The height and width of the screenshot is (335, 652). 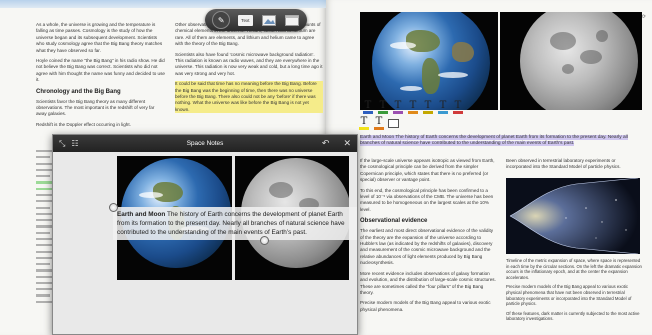 I want to click on image-tool-button, so click(x=269, y=20).